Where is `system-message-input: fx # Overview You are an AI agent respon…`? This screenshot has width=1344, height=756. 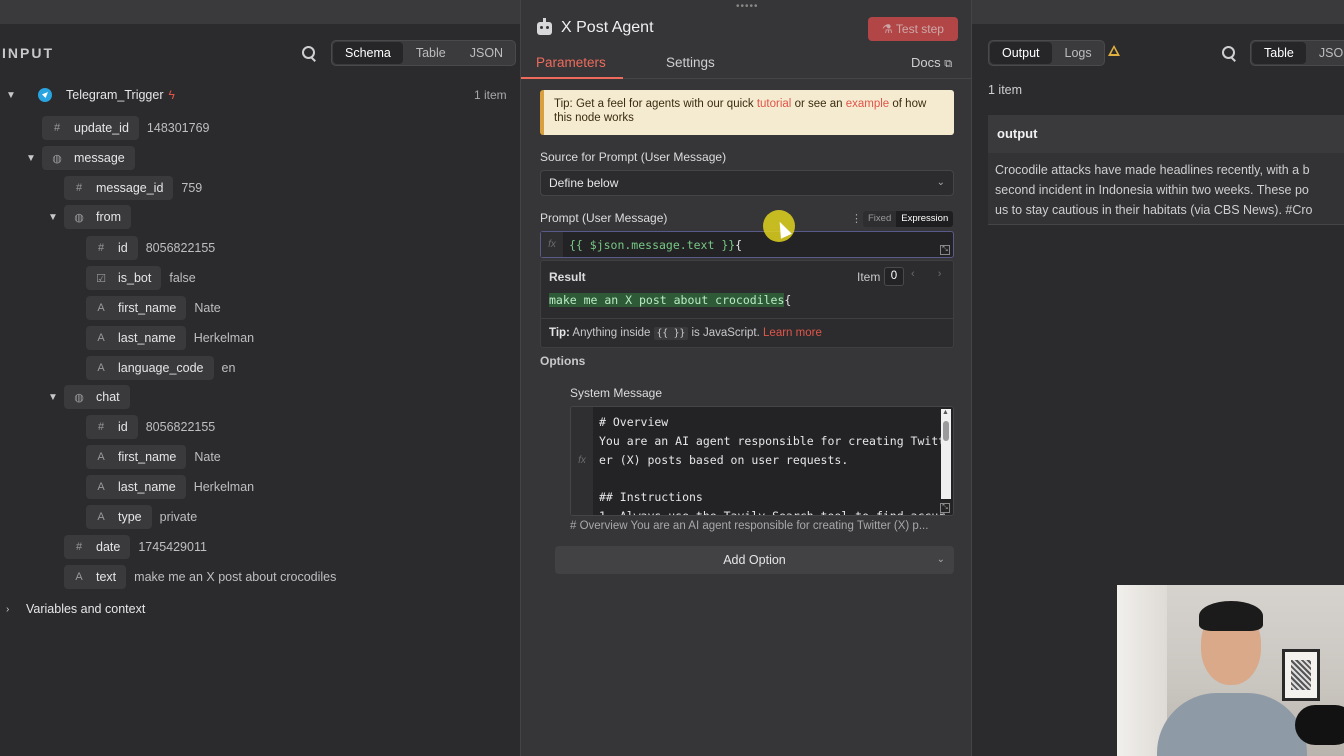 system-message-input: fx # Overview You are an AI agent respon… is located at coordinates (762, 461).